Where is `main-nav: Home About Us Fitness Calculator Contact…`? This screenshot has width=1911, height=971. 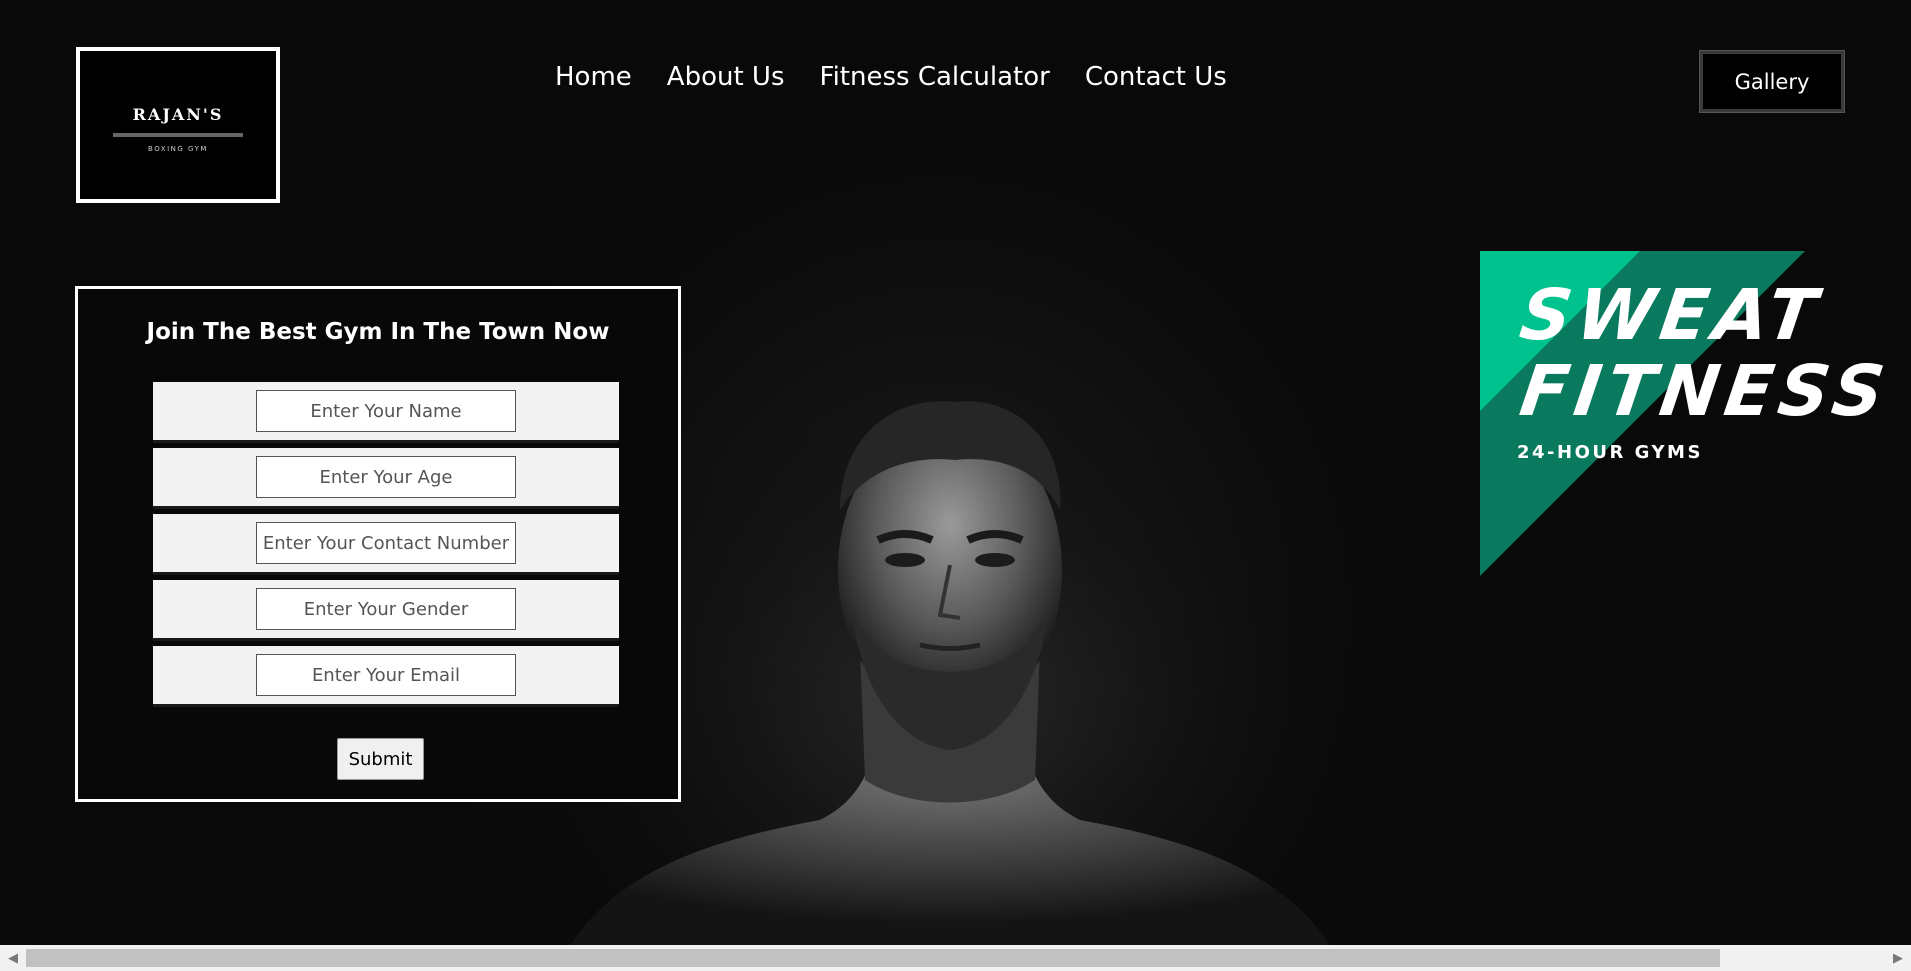
main-nav: Home About Us Fitness Calculator Contact… is located at coordinates (891, 77).